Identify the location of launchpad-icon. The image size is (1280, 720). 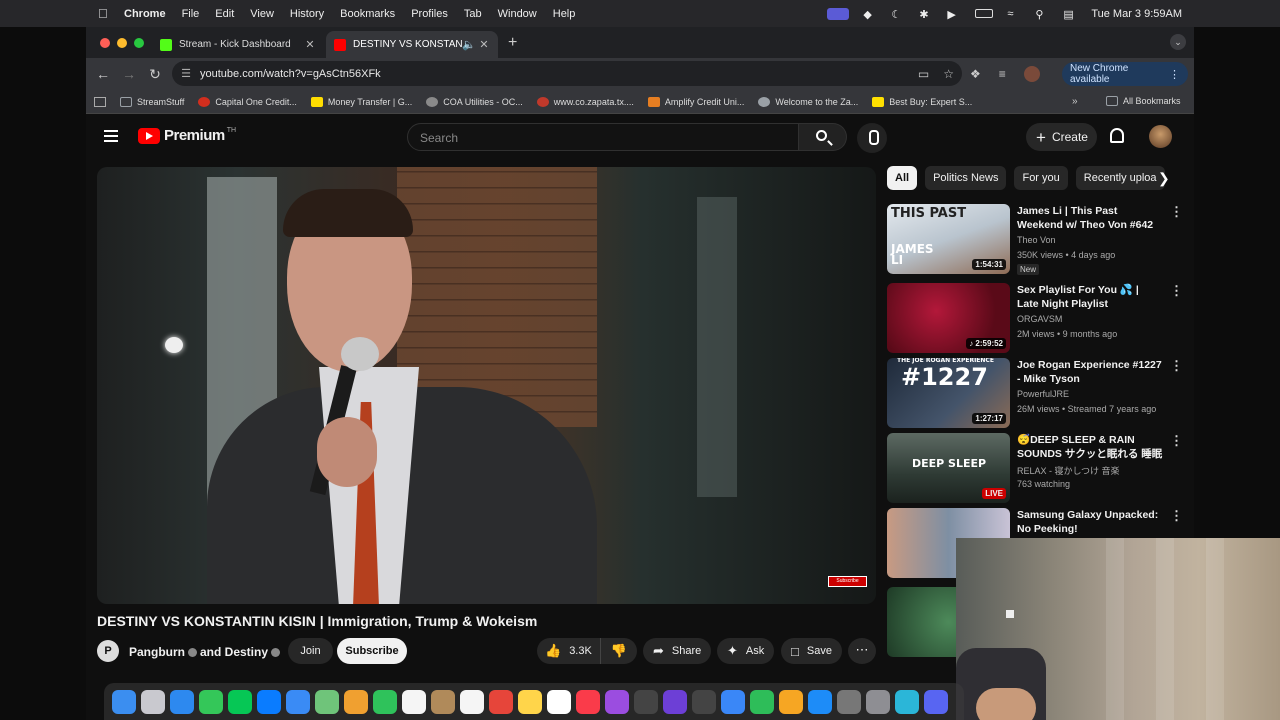
(153, 701).